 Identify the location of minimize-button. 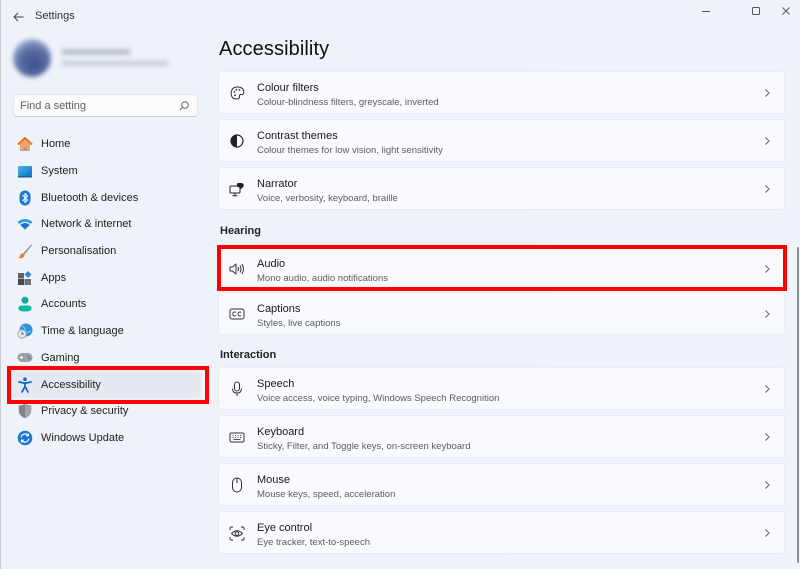
(706, 11).